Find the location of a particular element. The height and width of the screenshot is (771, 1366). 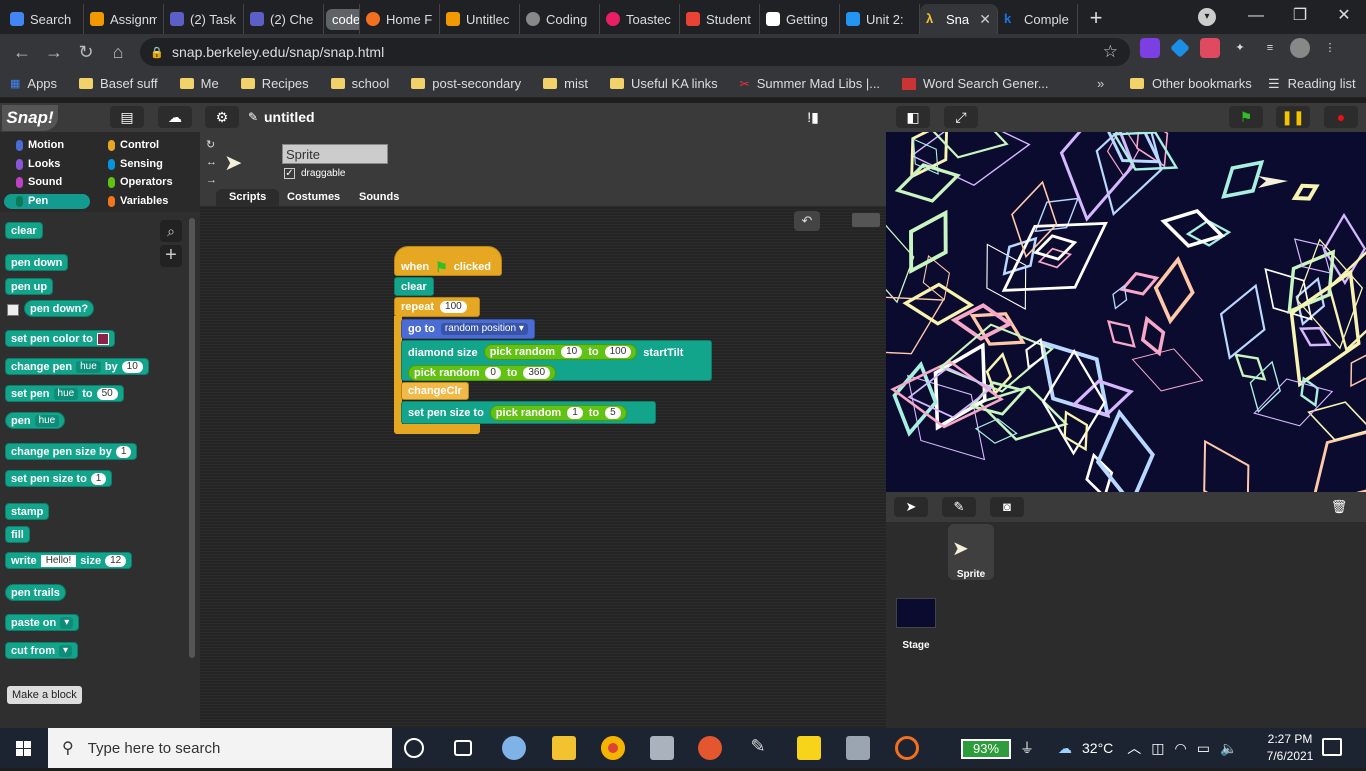

block-go-to: go to random position ▾ is located at coordinates (468, 329).